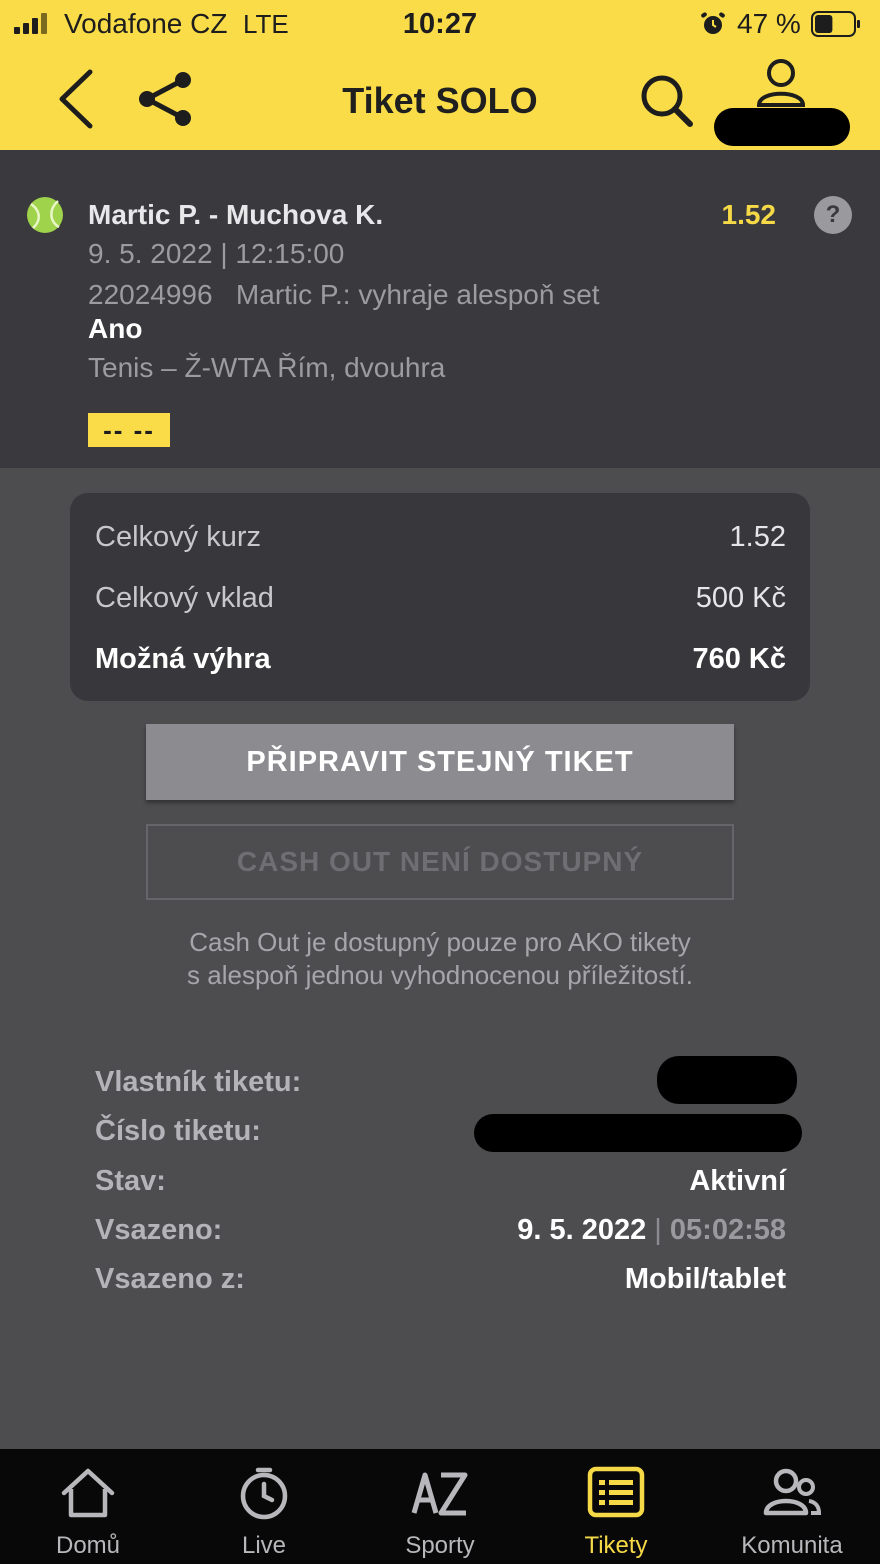  Describe the element at coordinates (183, 659) in the screenshot. I see `potential-win-label: Možná výhra` at that location.